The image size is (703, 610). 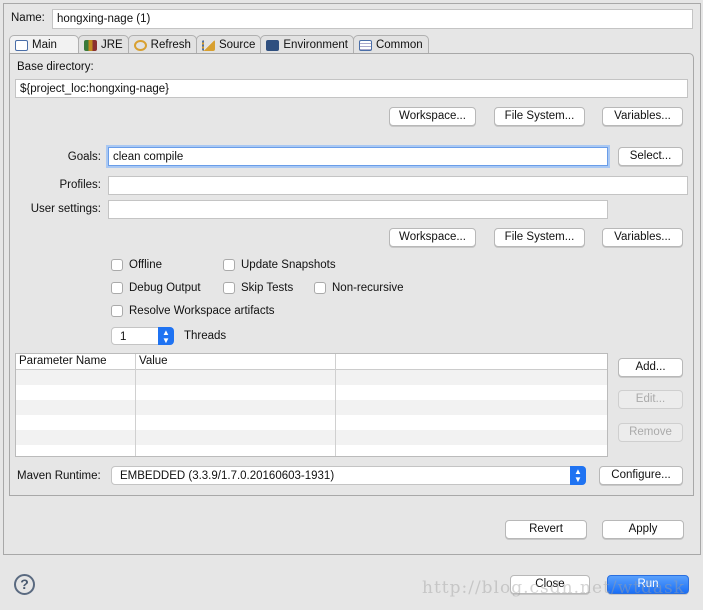 What do you see at coordinates (165, 288) in the screenshot?
I see `checkbox-label: Debug Output` at bounding box center [165, 288].